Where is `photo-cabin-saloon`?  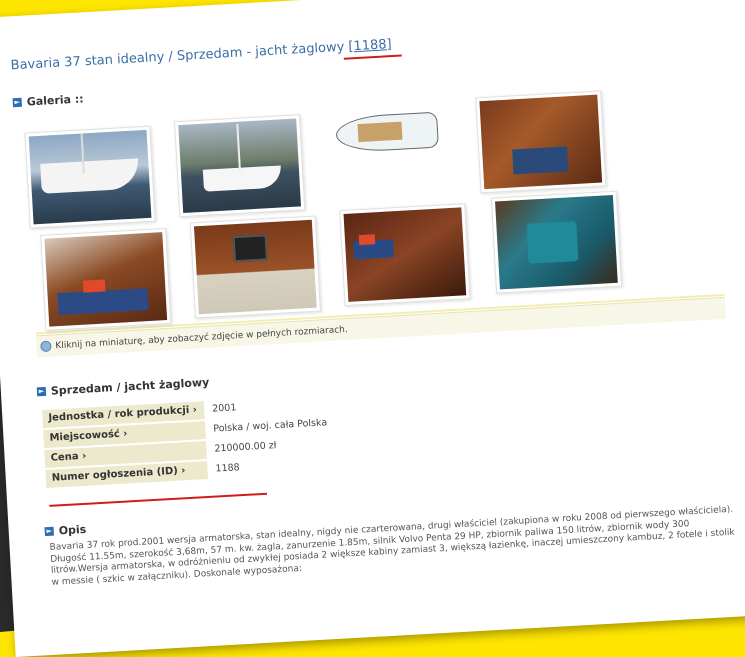 photo-cabin-saloon is located at coordinates (541, 142).